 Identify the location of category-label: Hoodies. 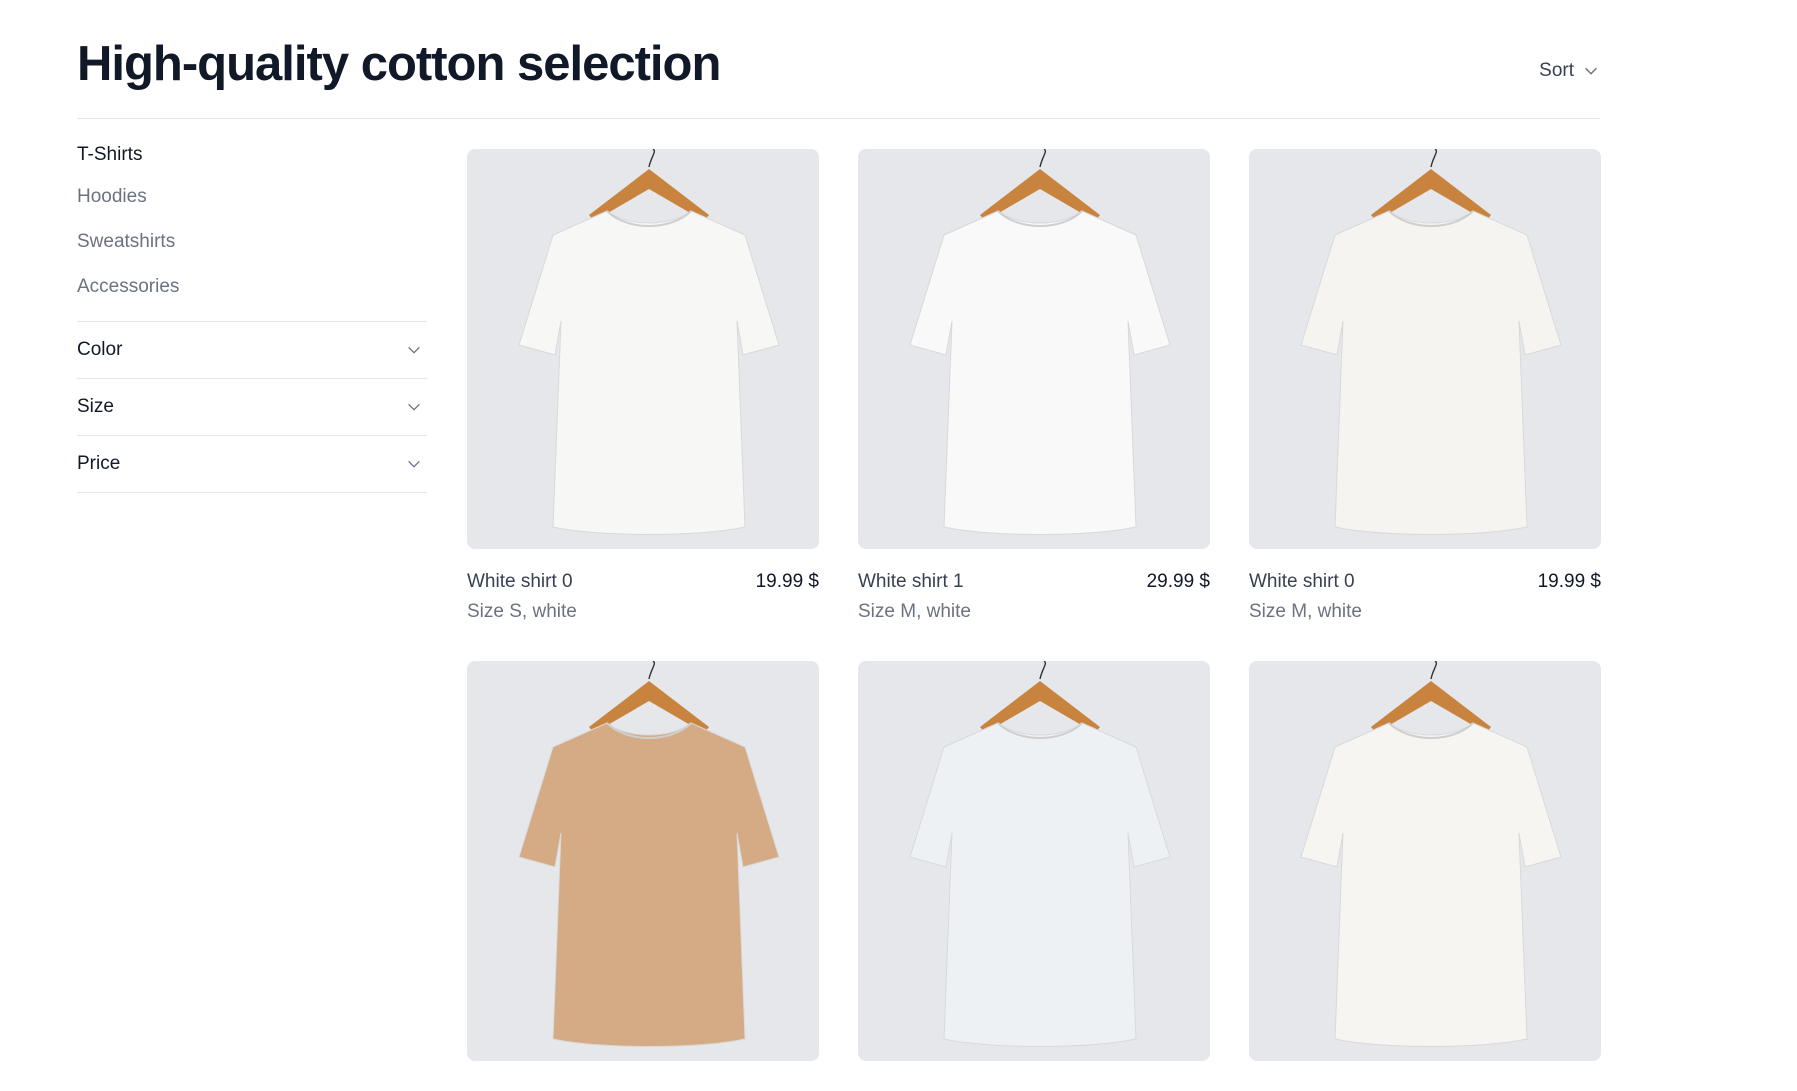
(112, 196).